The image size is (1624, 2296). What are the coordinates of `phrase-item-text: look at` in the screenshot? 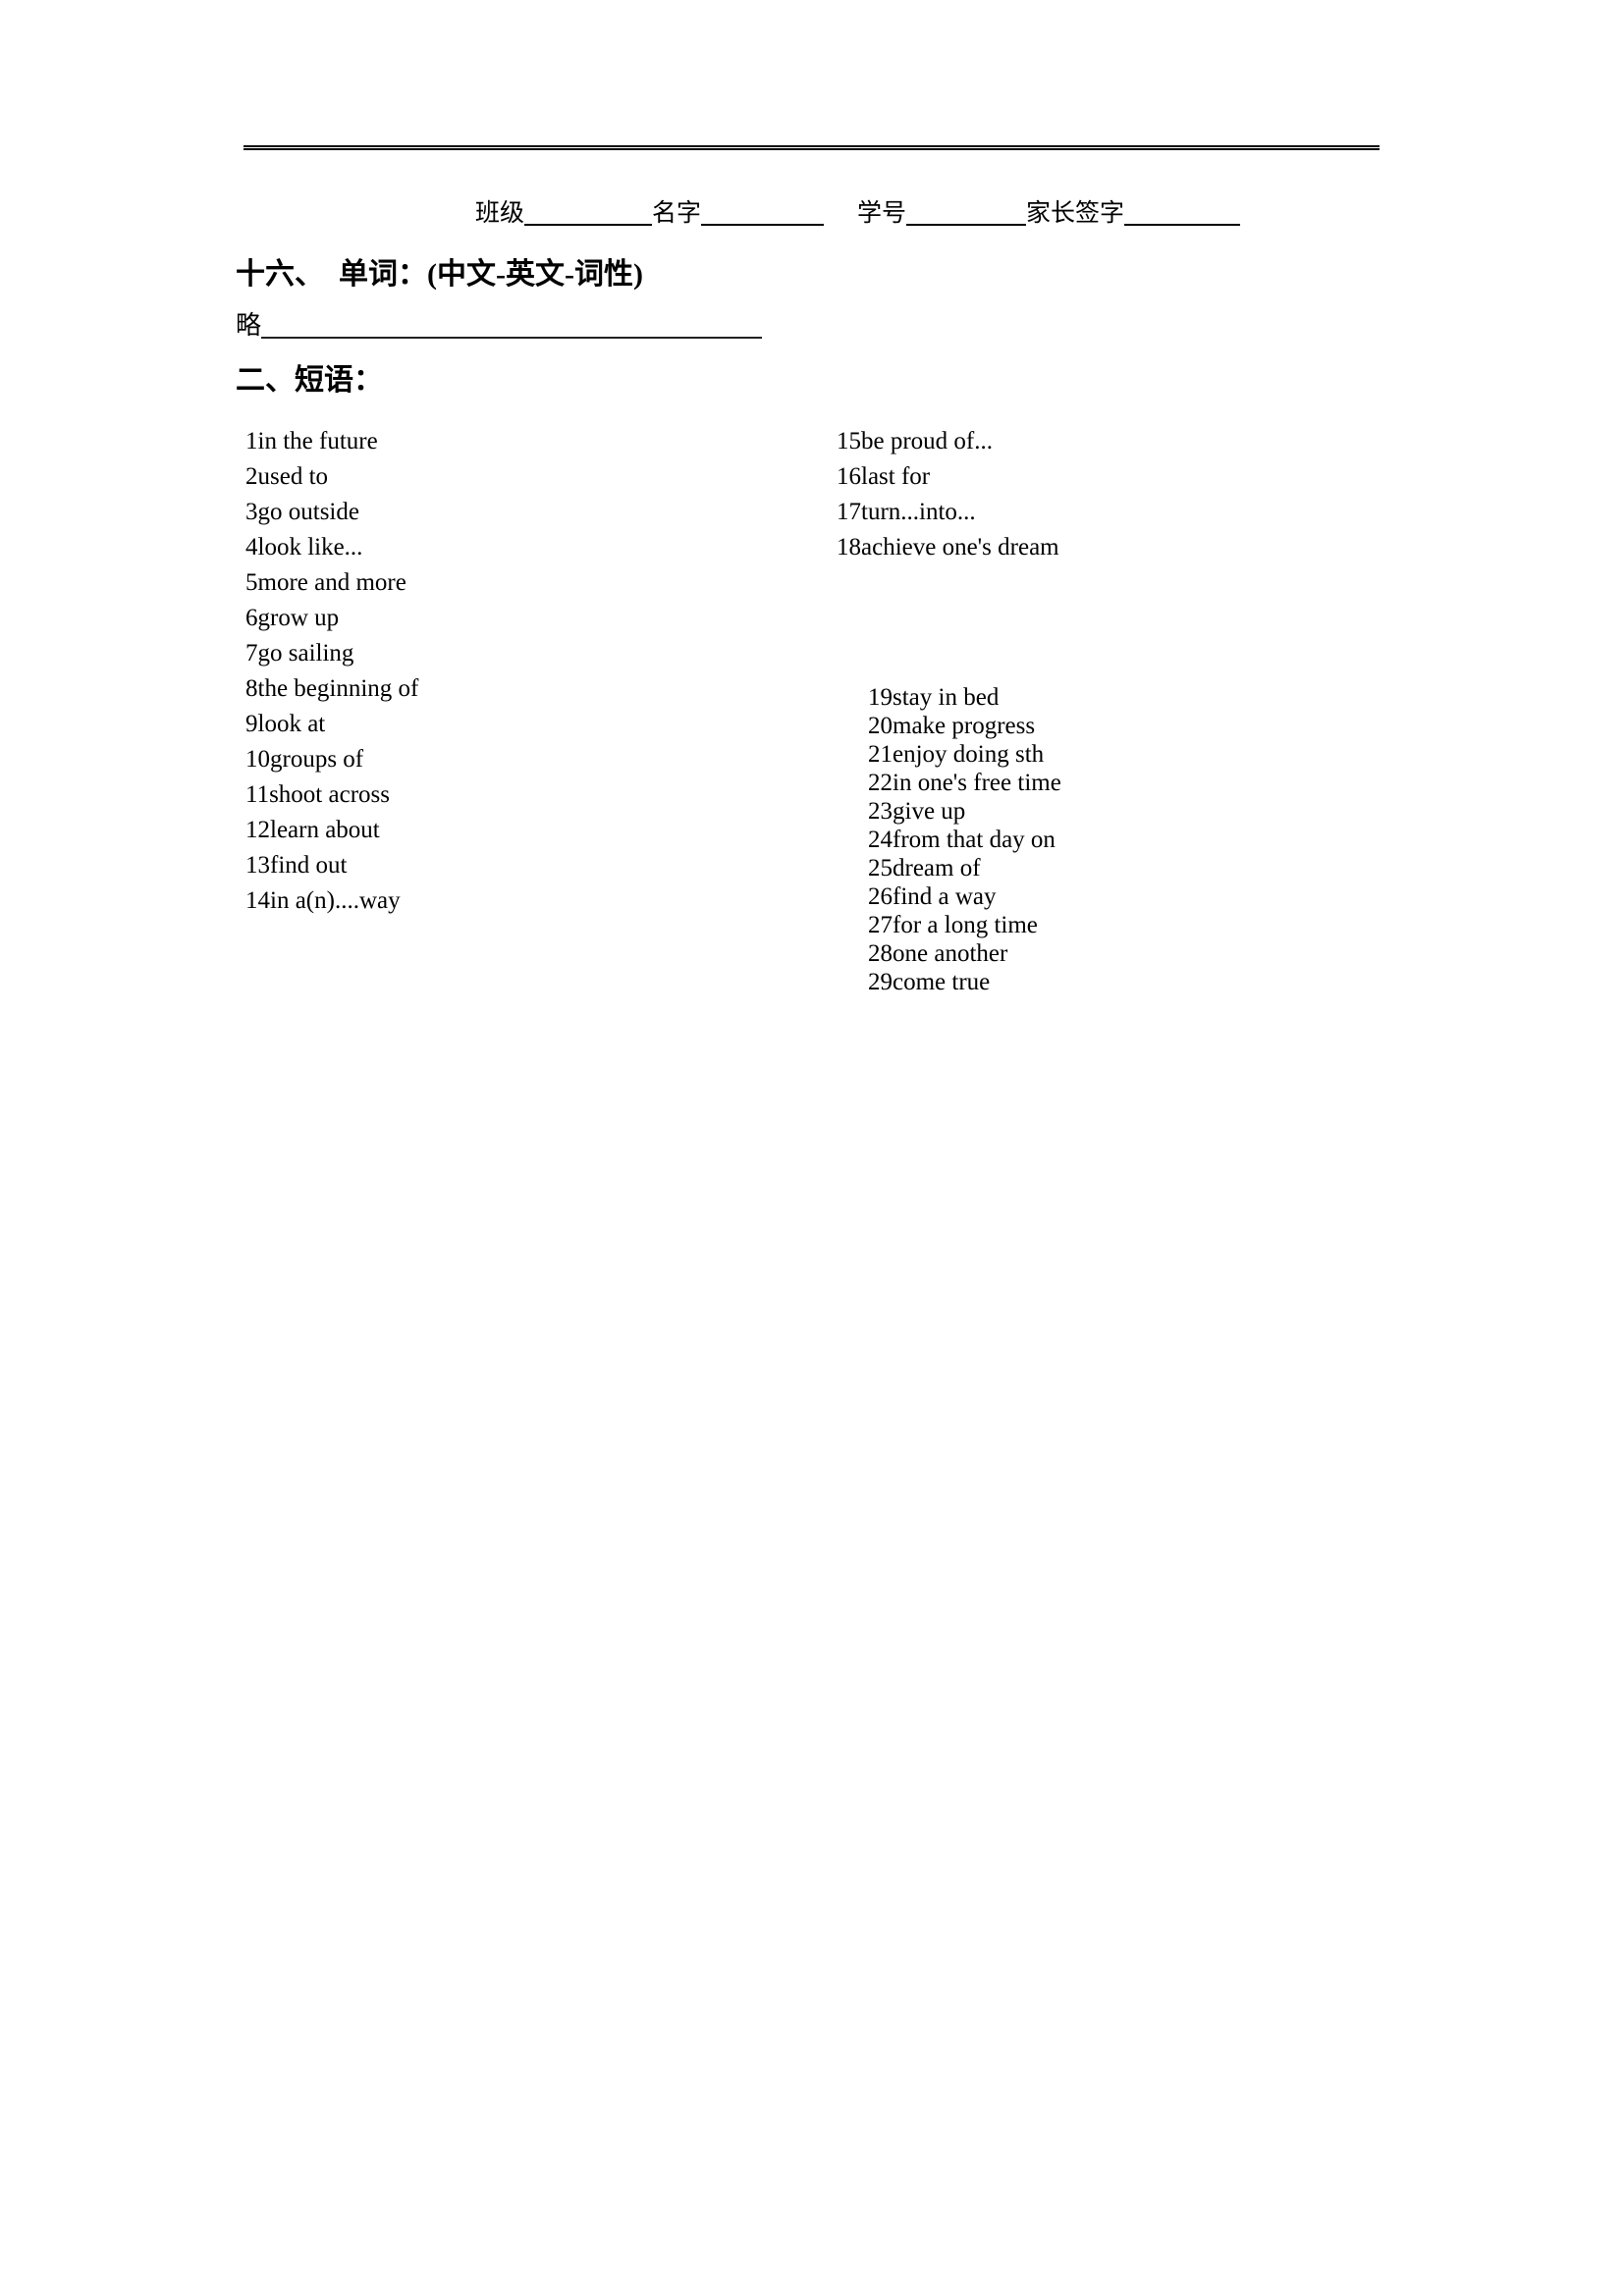 It's located at (291, 724).